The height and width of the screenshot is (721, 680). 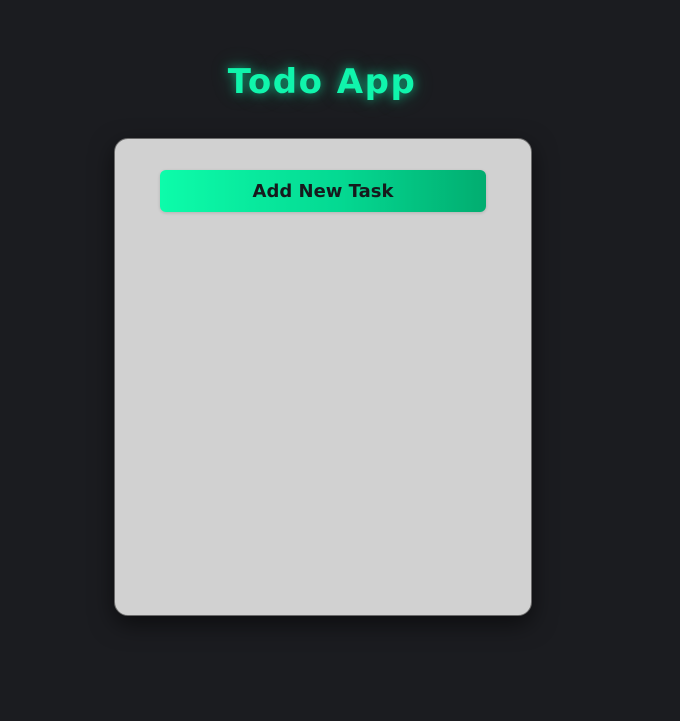 I want to click on app-title: Todo App, so click(x=322, y=82).